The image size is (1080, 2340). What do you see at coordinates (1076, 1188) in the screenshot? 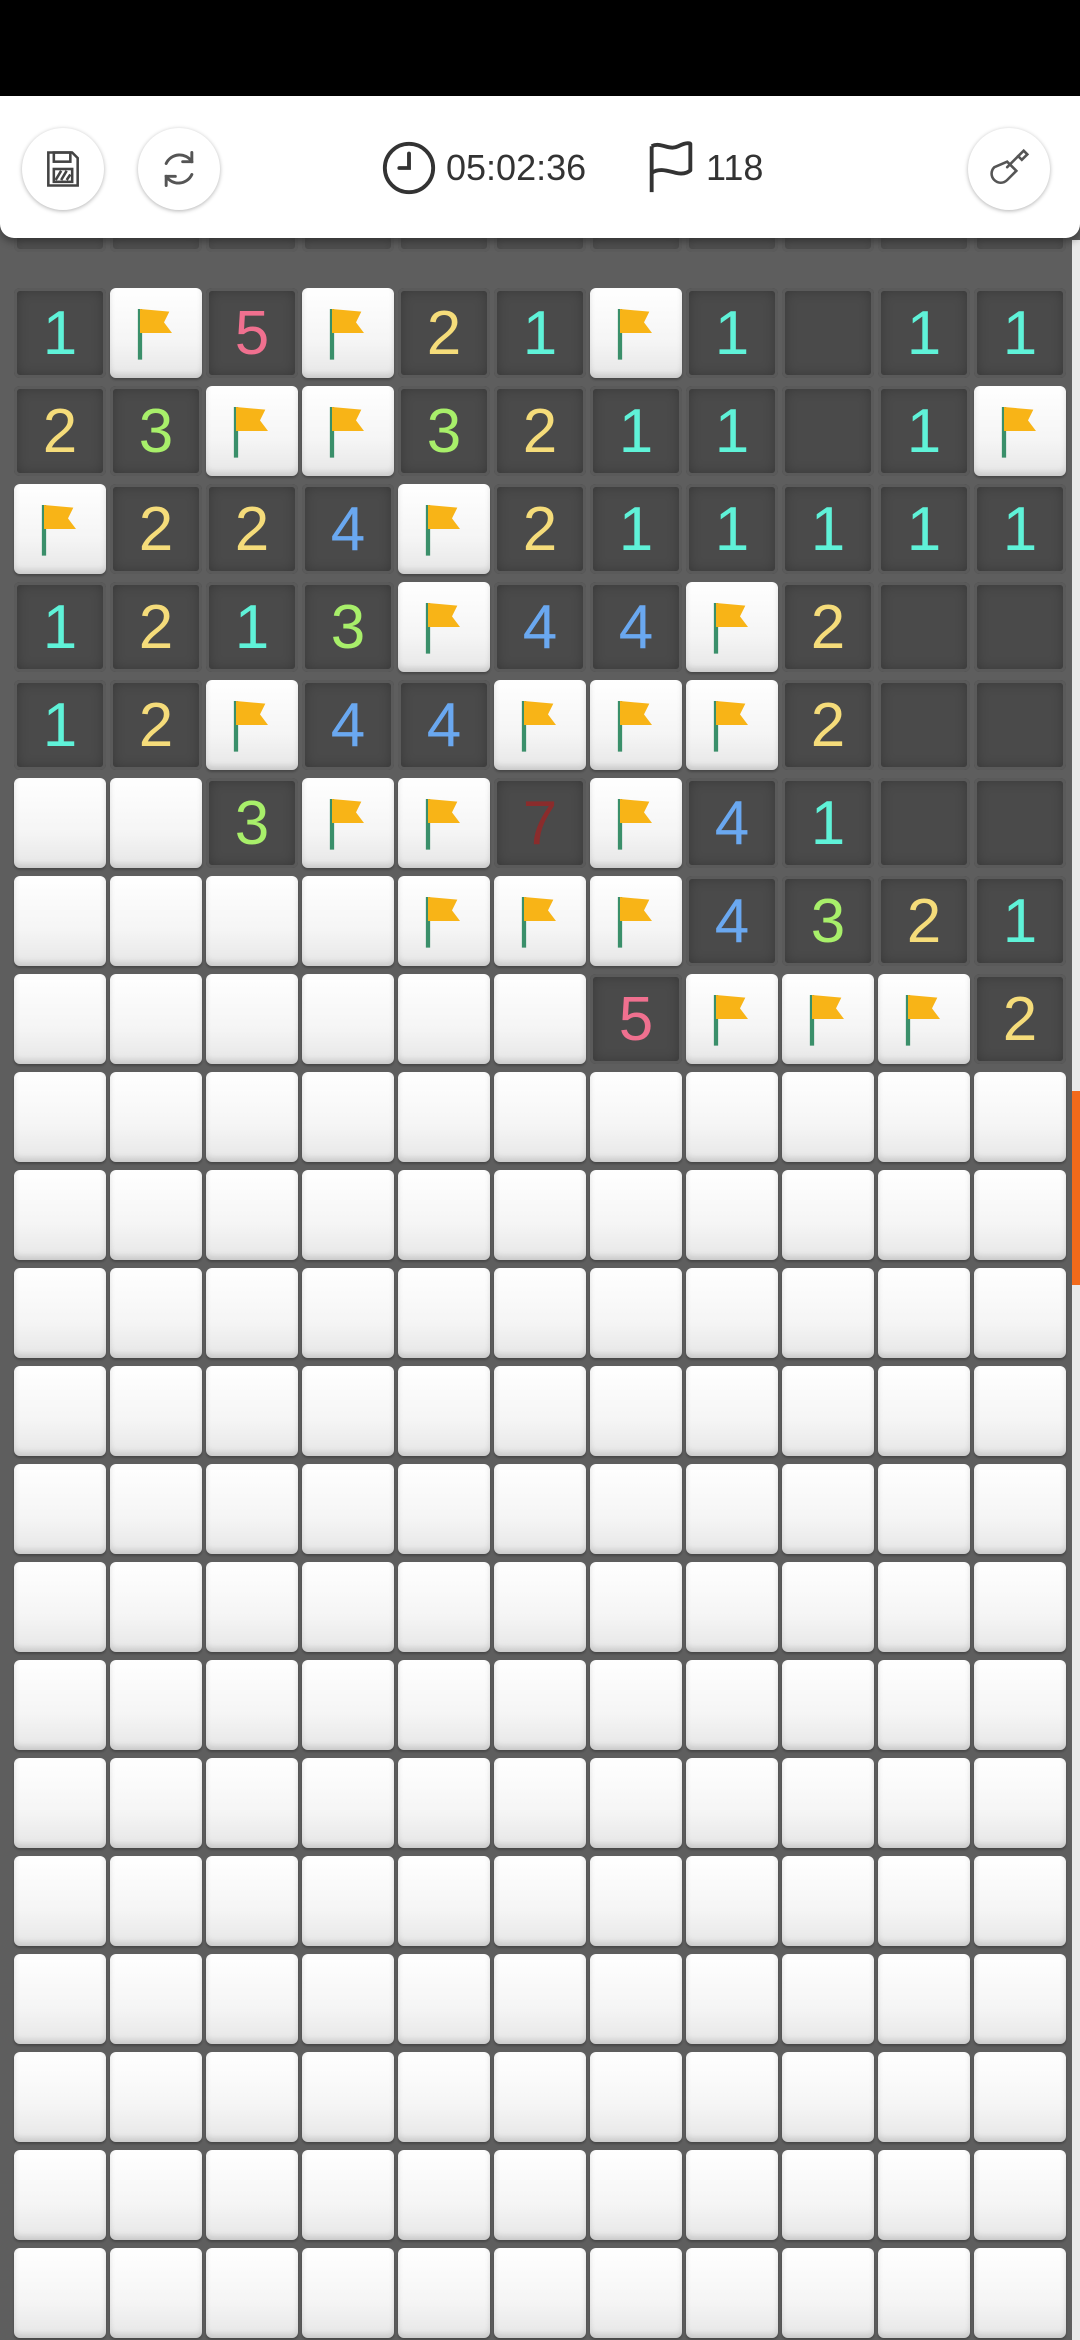
I see `scroll-thumb` at bounding box center [1076, 1188].